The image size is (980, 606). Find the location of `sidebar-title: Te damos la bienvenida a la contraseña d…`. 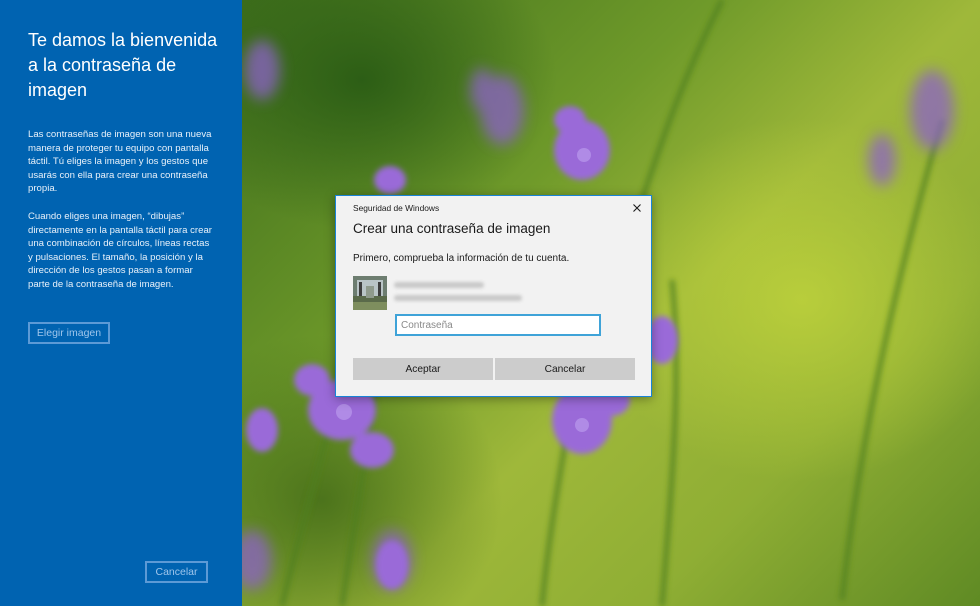

sidebar-title: Te damos la bienvenida a la contraseña d… is located at coordinates (123, 65).